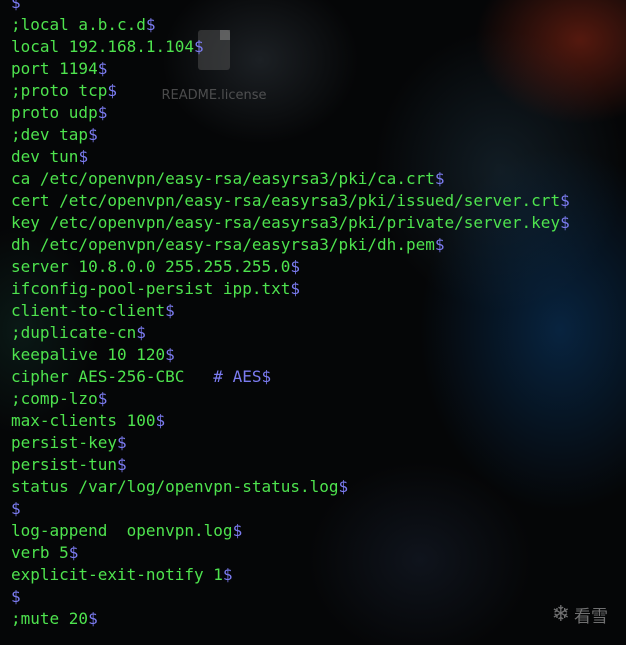 Image resolution: width=626 pixels, height=645 pixels. What do you see at coordinates (290, 91) in the screenshot?
I see `terminal-line: ;proto tcp$` at bounding box center [290, 91].